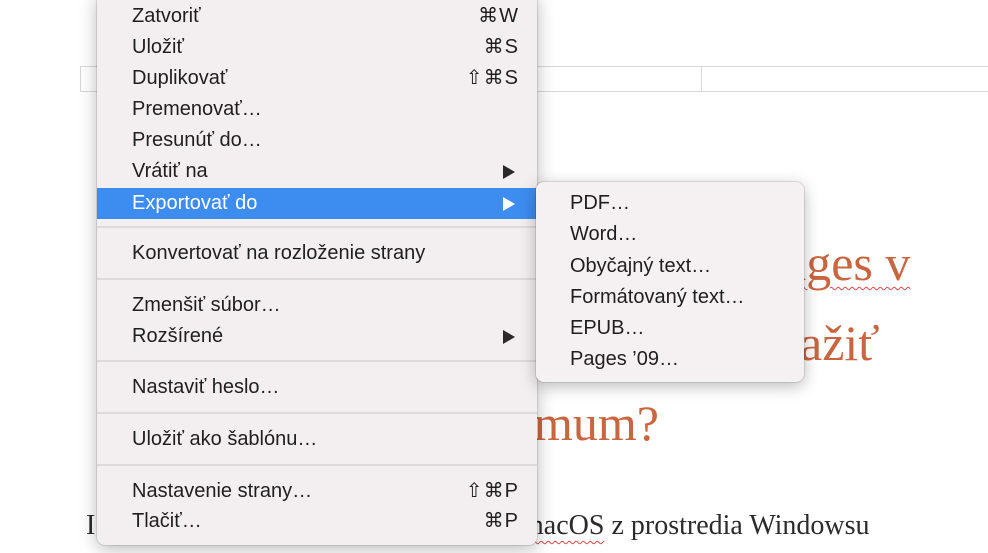  I want to click on menu-item-label: Exportovať do, so click(195, 203).